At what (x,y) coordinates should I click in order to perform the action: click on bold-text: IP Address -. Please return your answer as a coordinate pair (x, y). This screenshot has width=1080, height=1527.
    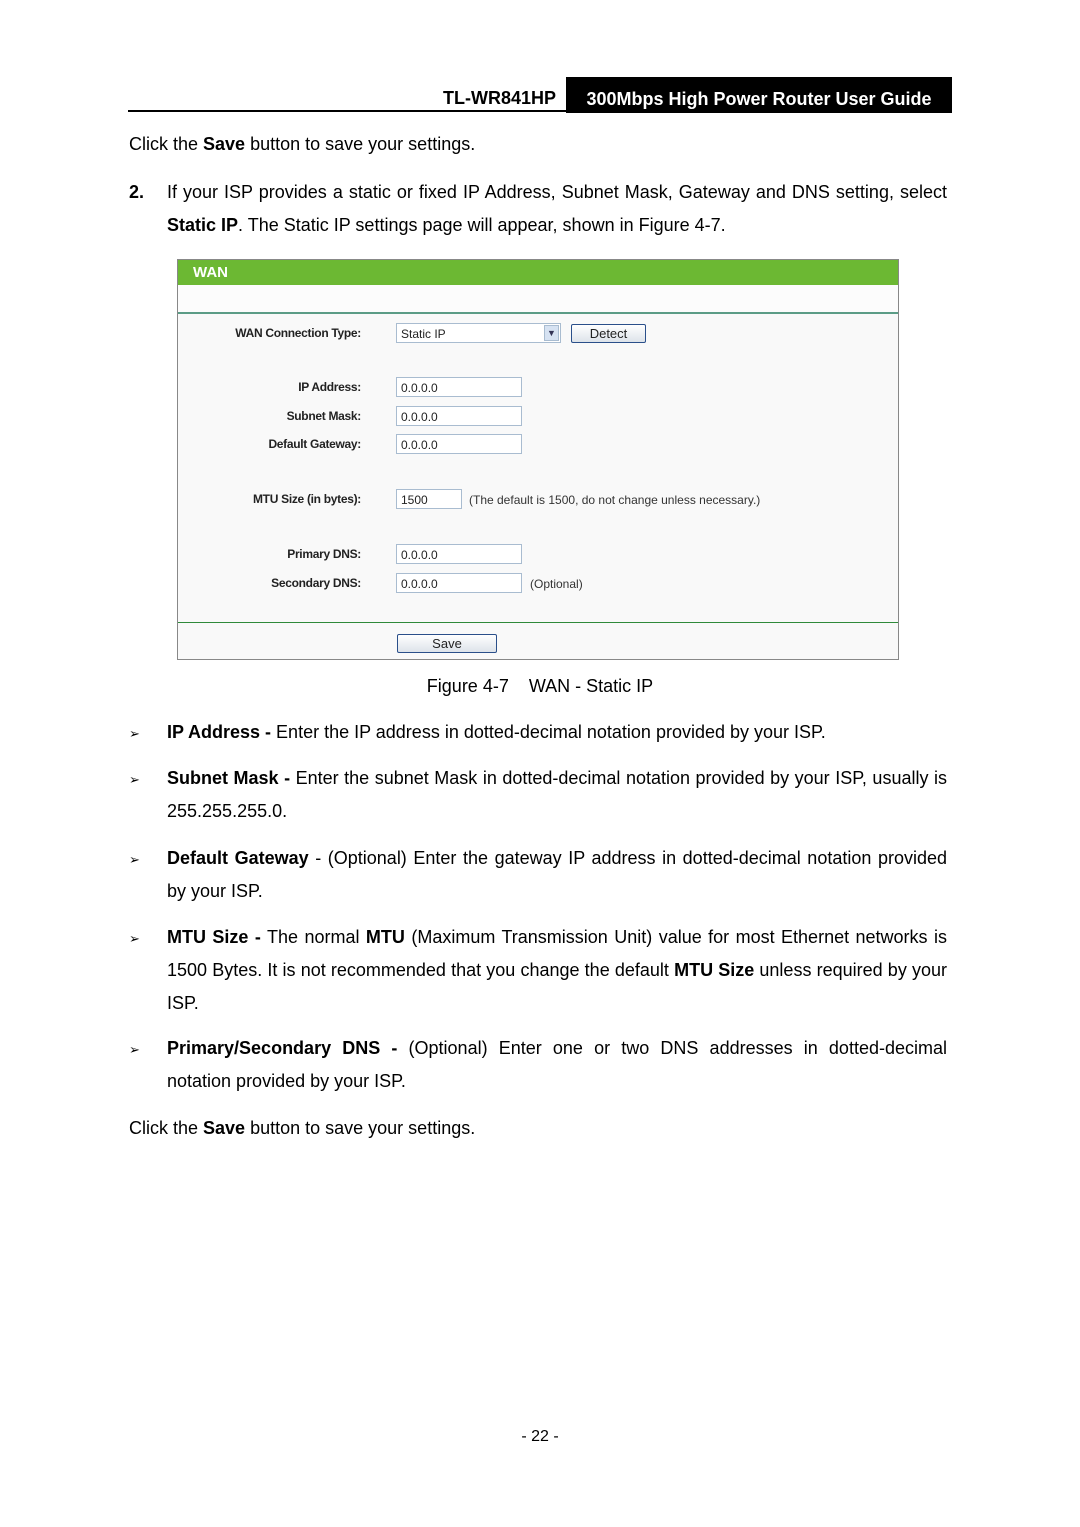
    Looking at the image, I should click on (219, 732).